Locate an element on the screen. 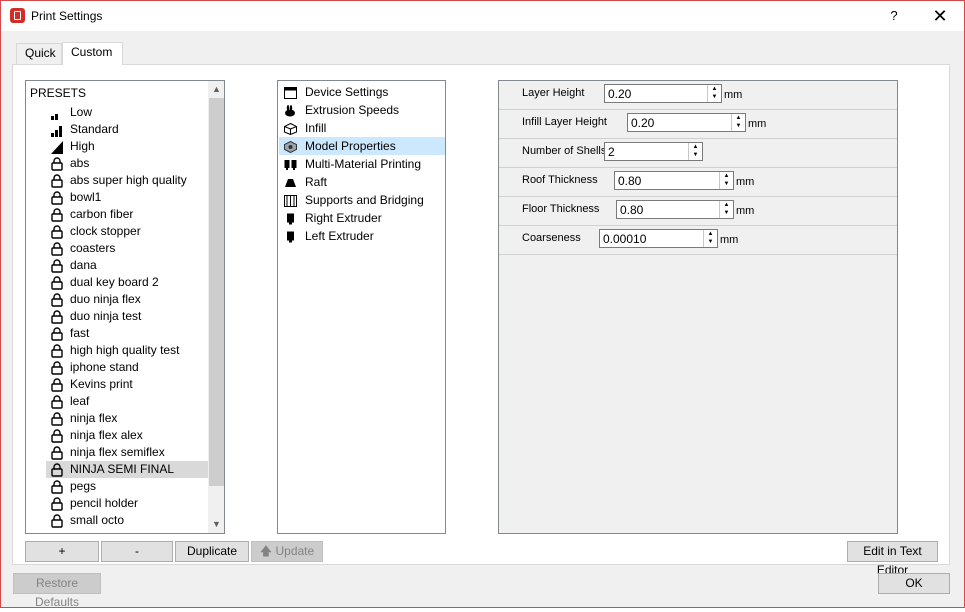 Image resolution: width=965 pixels, height=612 pixels. preset-item: duo ninja test is located at coordinates (127, 316).